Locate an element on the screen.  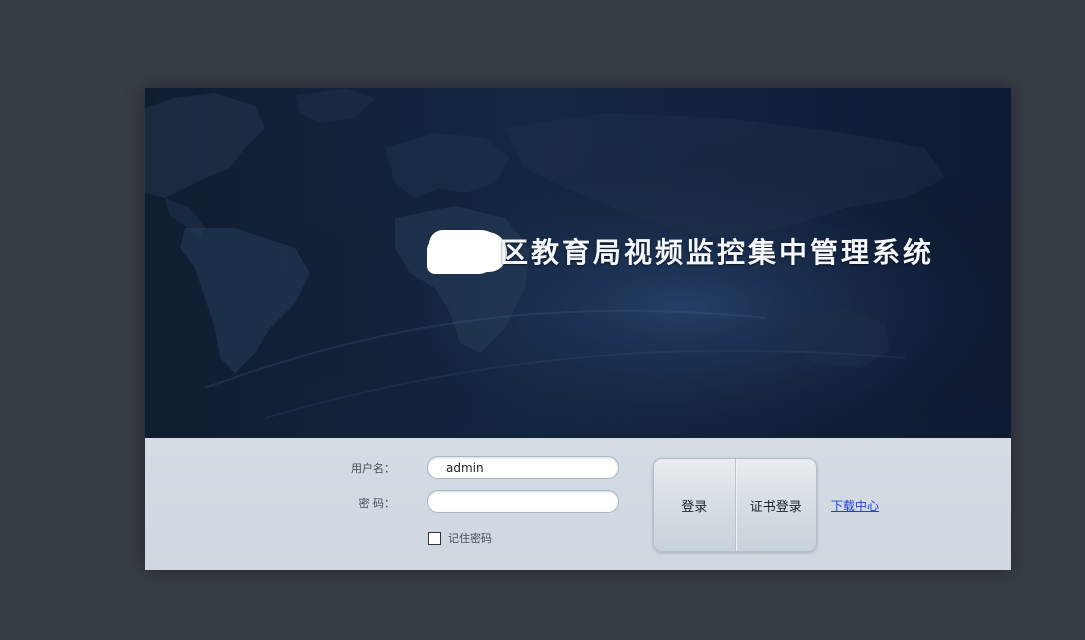
password-label: 密 码： is located at coordinates (377, 503).